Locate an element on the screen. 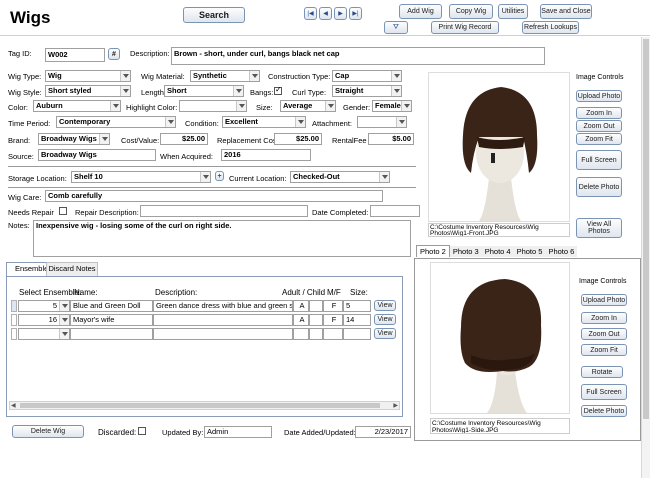 The width and height of the screenshot is (650, 478). search-button: Search is located at coordinates (214, 15).